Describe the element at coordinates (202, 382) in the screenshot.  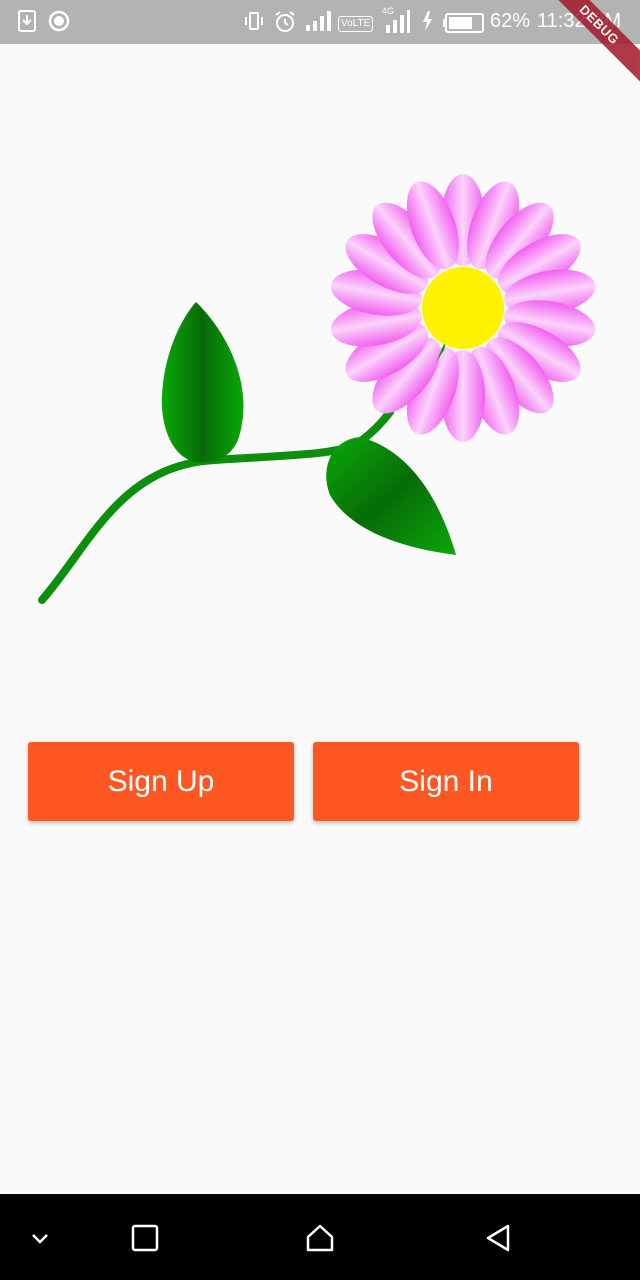
I see `upper-leaf` at that location.